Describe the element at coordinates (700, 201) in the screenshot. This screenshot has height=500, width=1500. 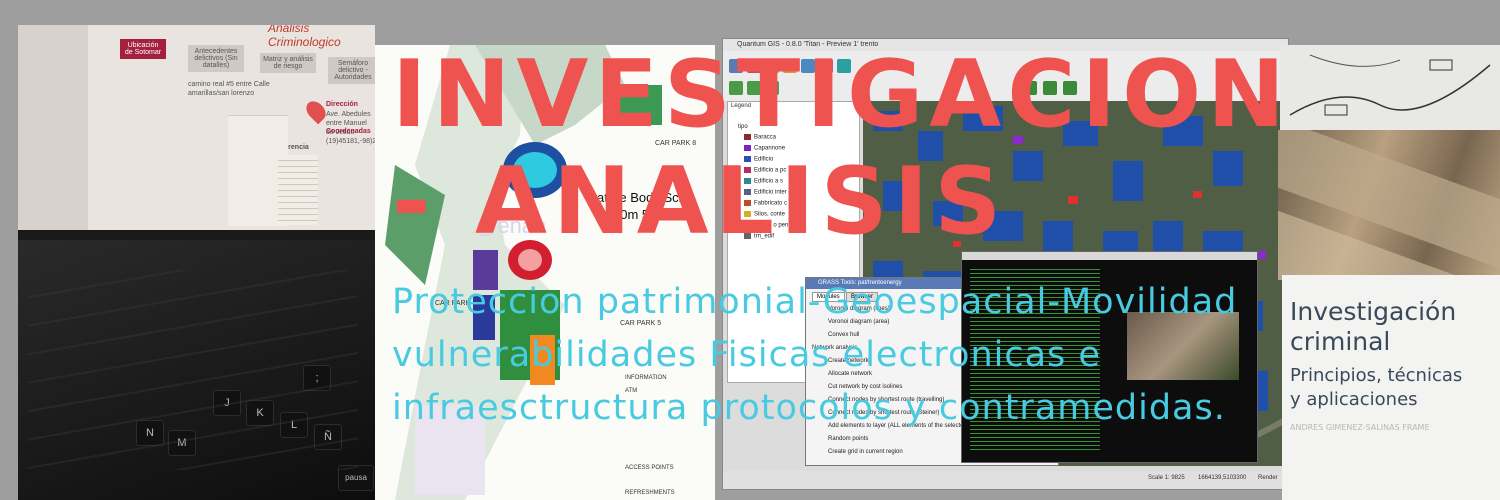
I see `headline-line2: - ANALISIS` at that location.